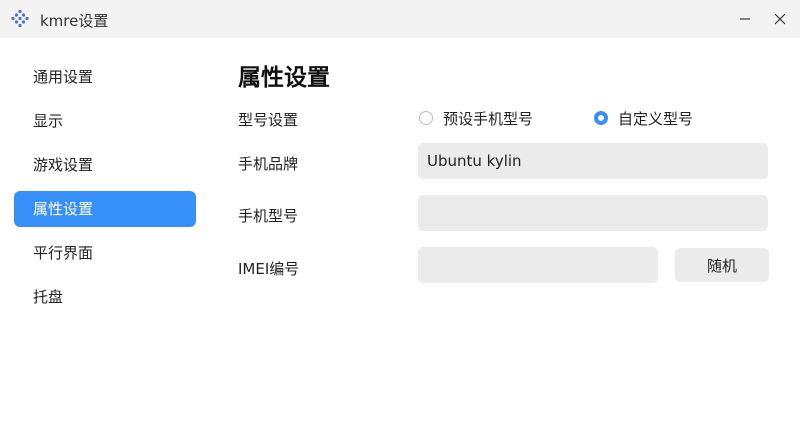  I want to click on model-input, so click(593, 213).